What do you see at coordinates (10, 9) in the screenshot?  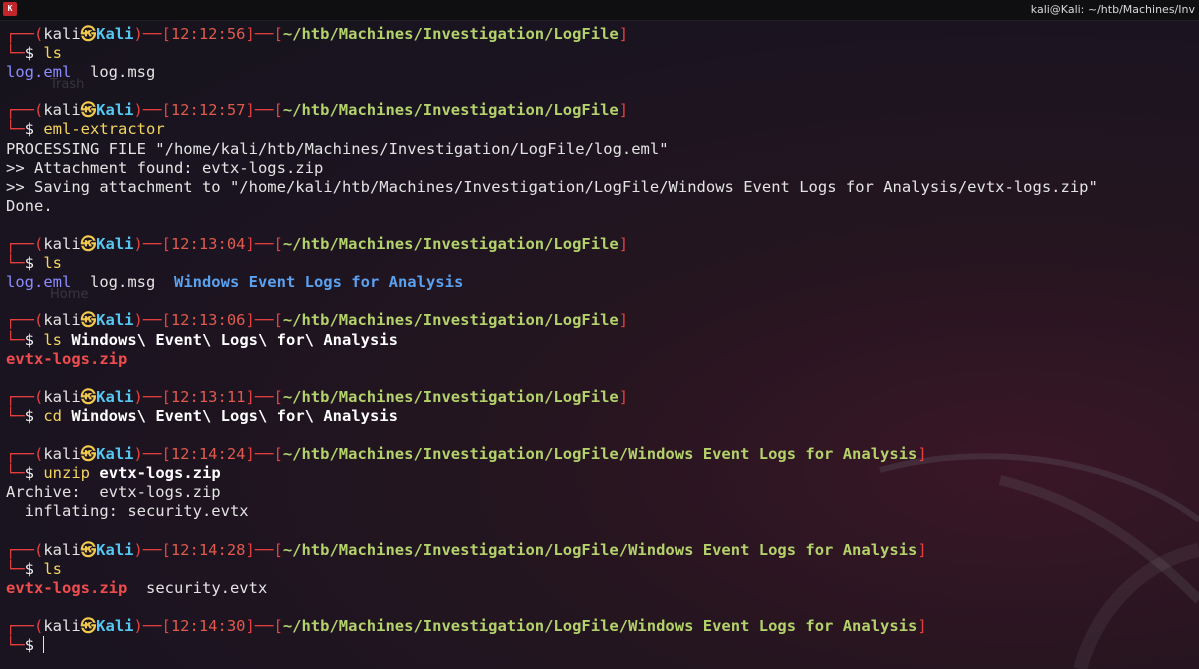 I see `terminal-app-icon: K` at bounding box center [10, 9].